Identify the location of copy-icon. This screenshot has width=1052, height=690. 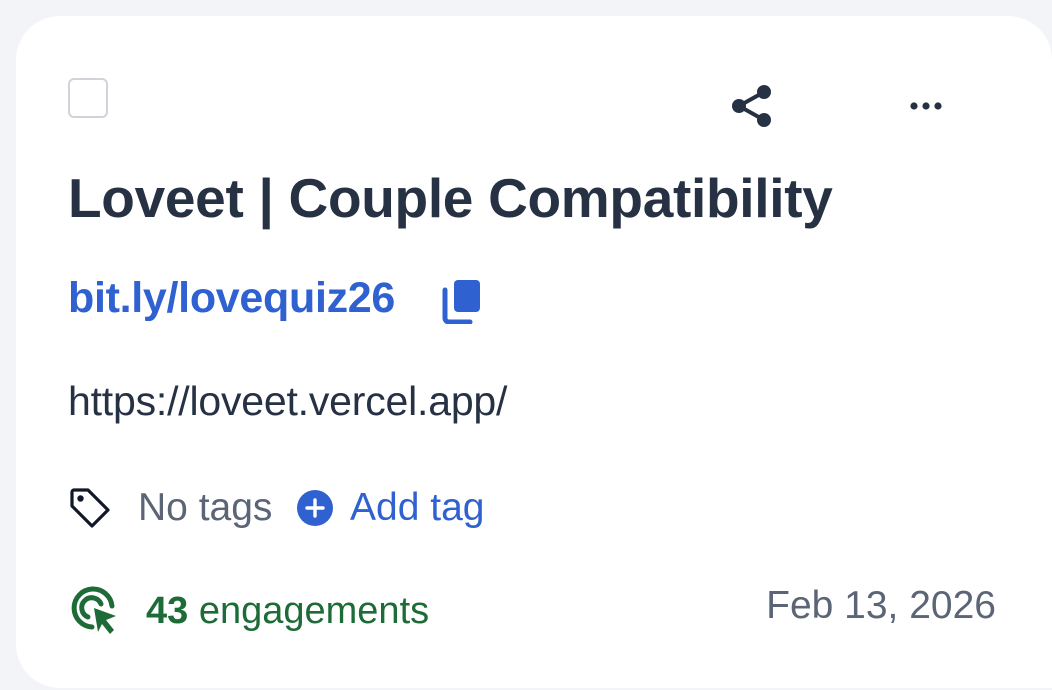
(461, 302).